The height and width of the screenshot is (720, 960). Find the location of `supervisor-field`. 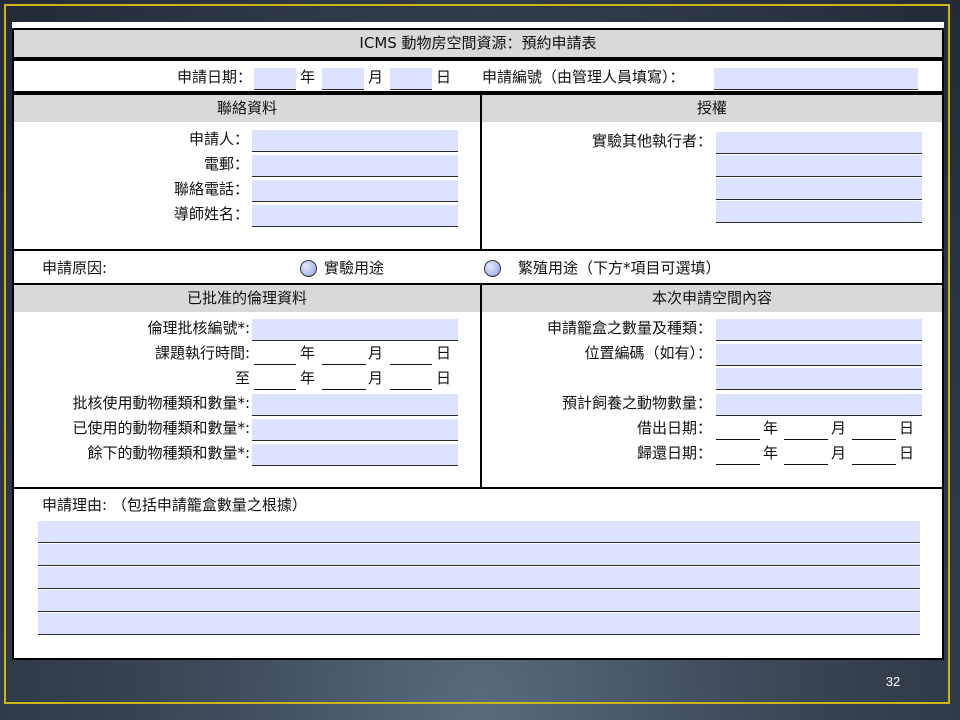

supervisor-field is located at coordinates (355, 216).